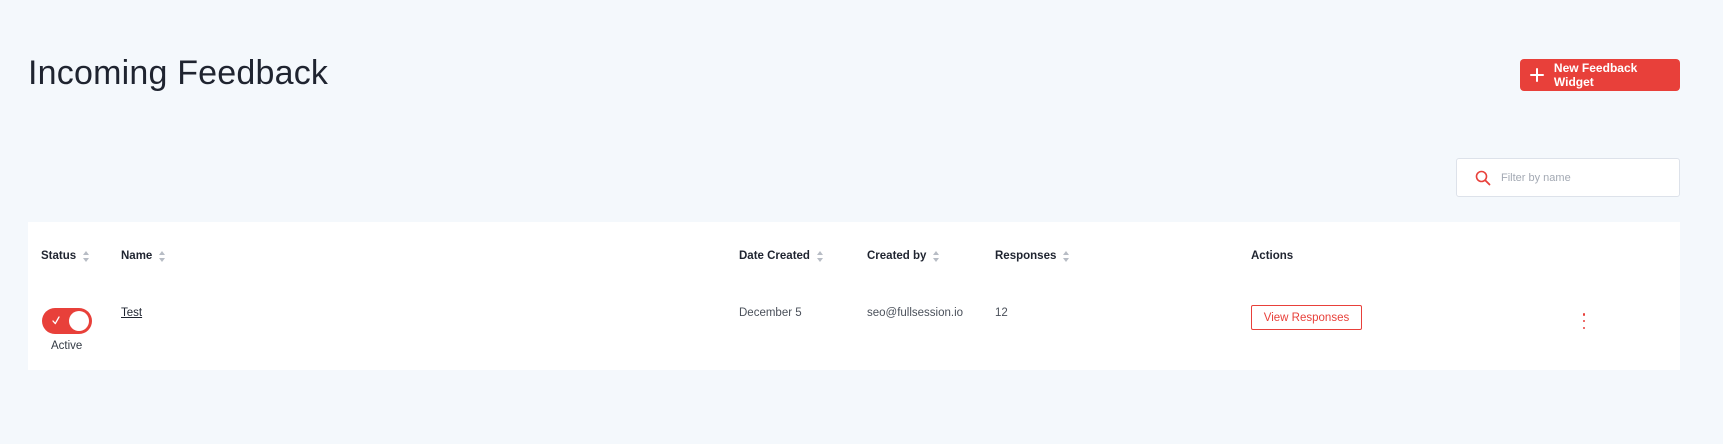 This screenshot has height=444, width=1723. I want to click on column-header-date-created: Date Created, so click(781, 256).